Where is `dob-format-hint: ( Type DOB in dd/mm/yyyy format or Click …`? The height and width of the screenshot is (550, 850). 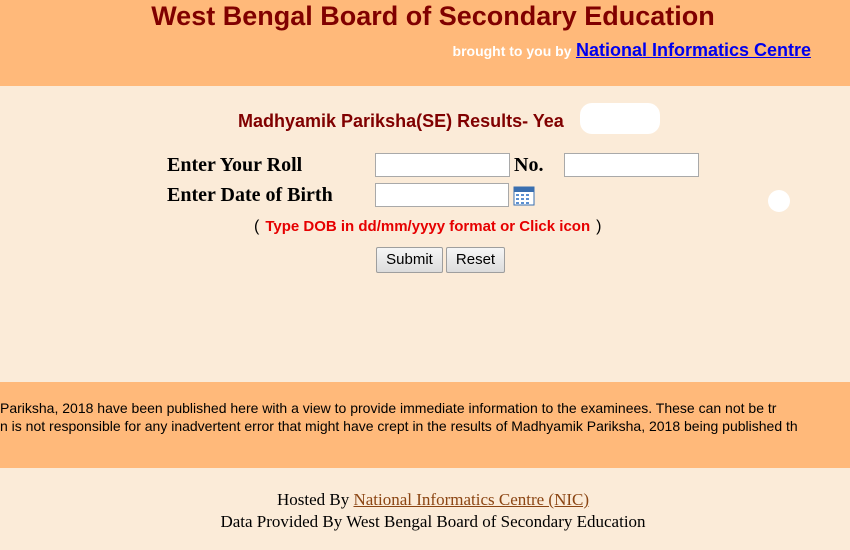 dob-format-hint: ( Type DOB in dd/mm/yyyy format or Click … is located at coordinates (427, 227).